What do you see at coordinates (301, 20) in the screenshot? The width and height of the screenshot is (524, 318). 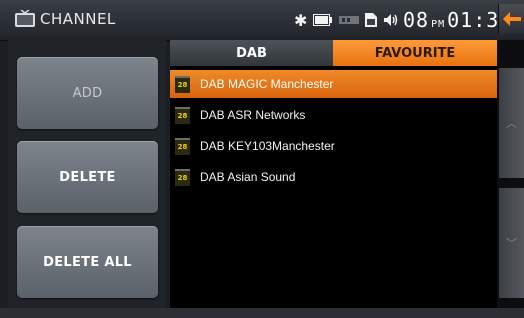 I see `bluetooth-icon: ✱` at bounding box center [301, 20].